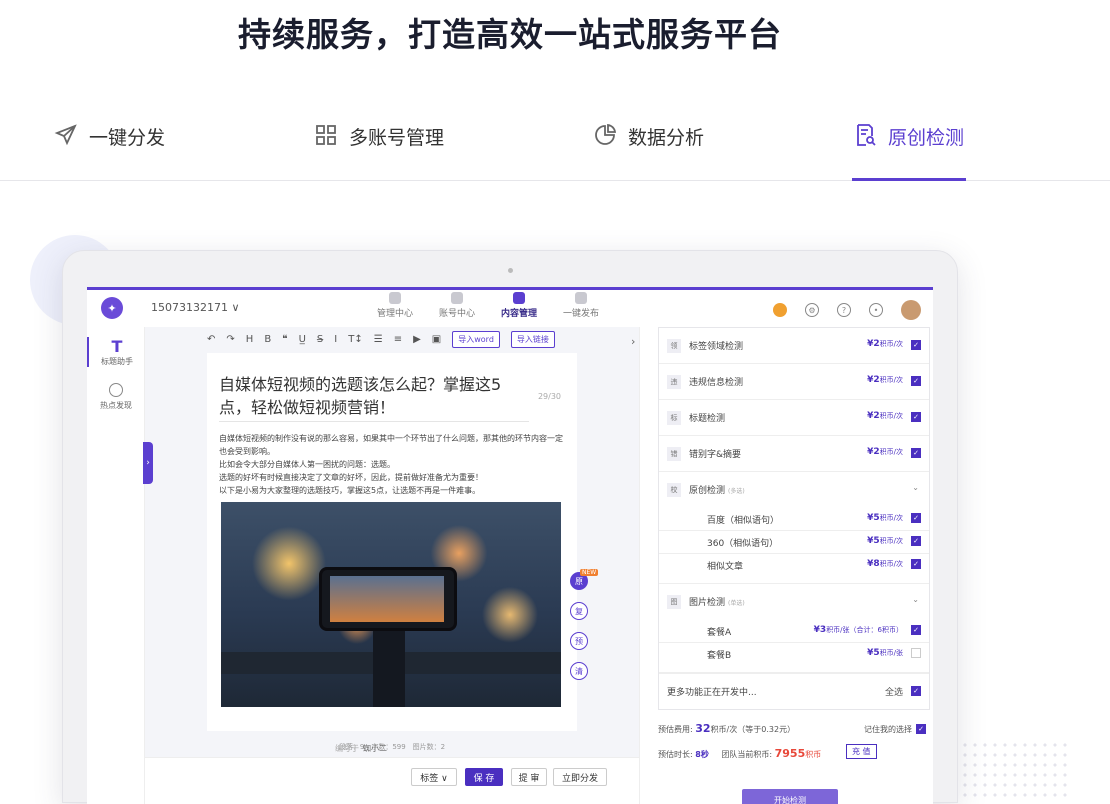  Describe the element at coordinates (794, 542) in the screenshot. I see `original-option: 360（相似语句） ¥5积币/次 ✓` at that location.